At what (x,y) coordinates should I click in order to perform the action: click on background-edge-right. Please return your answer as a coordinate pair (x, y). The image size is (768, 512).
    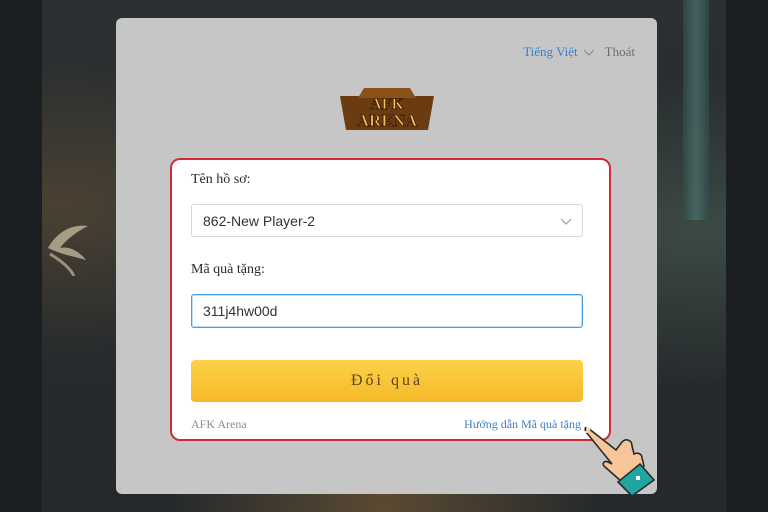
    Looking at the image, I should click on (747, 256).